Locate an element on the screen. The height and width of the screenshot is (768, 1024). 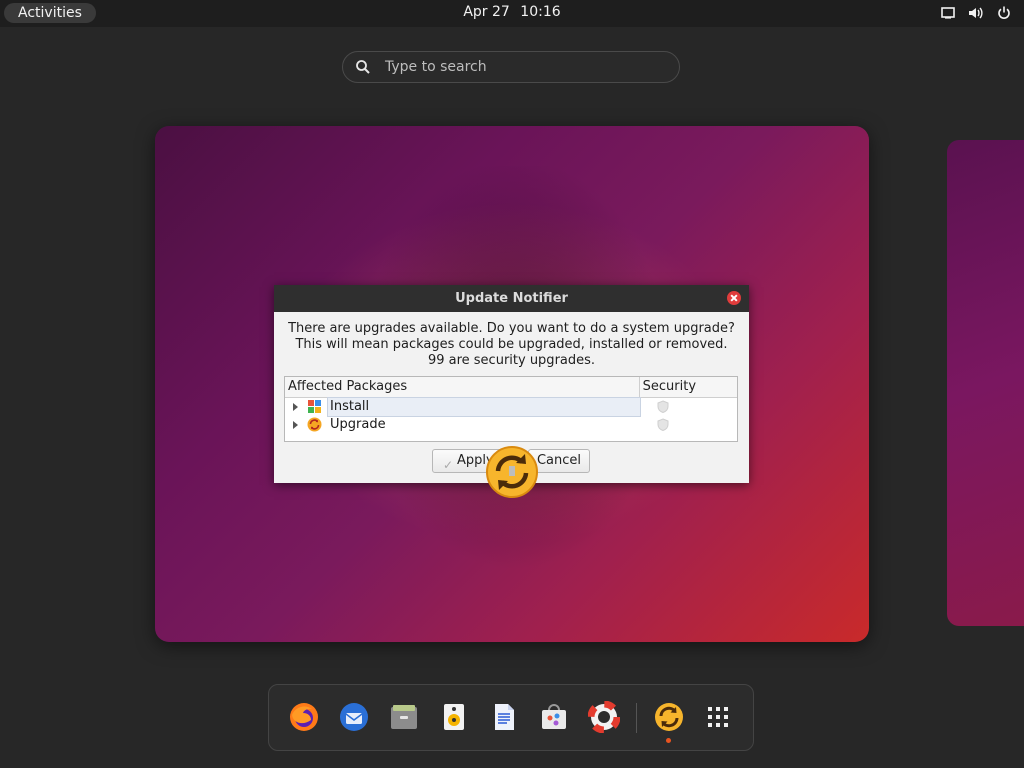
update-notifier-cursor-icon is located at coordinates (512, 472).